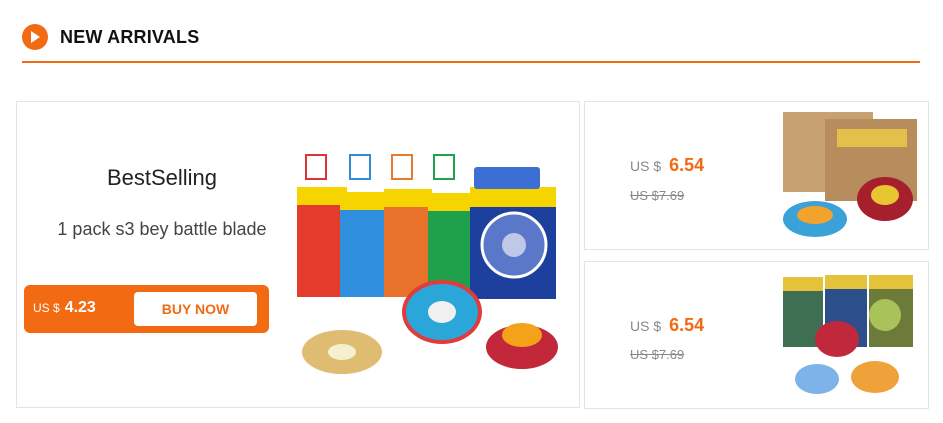 The image size is (943, 423). Describe the element at coordinates (130, 36) in the screenshot. I see `section-title: NEW ARRIVALS` at that location.